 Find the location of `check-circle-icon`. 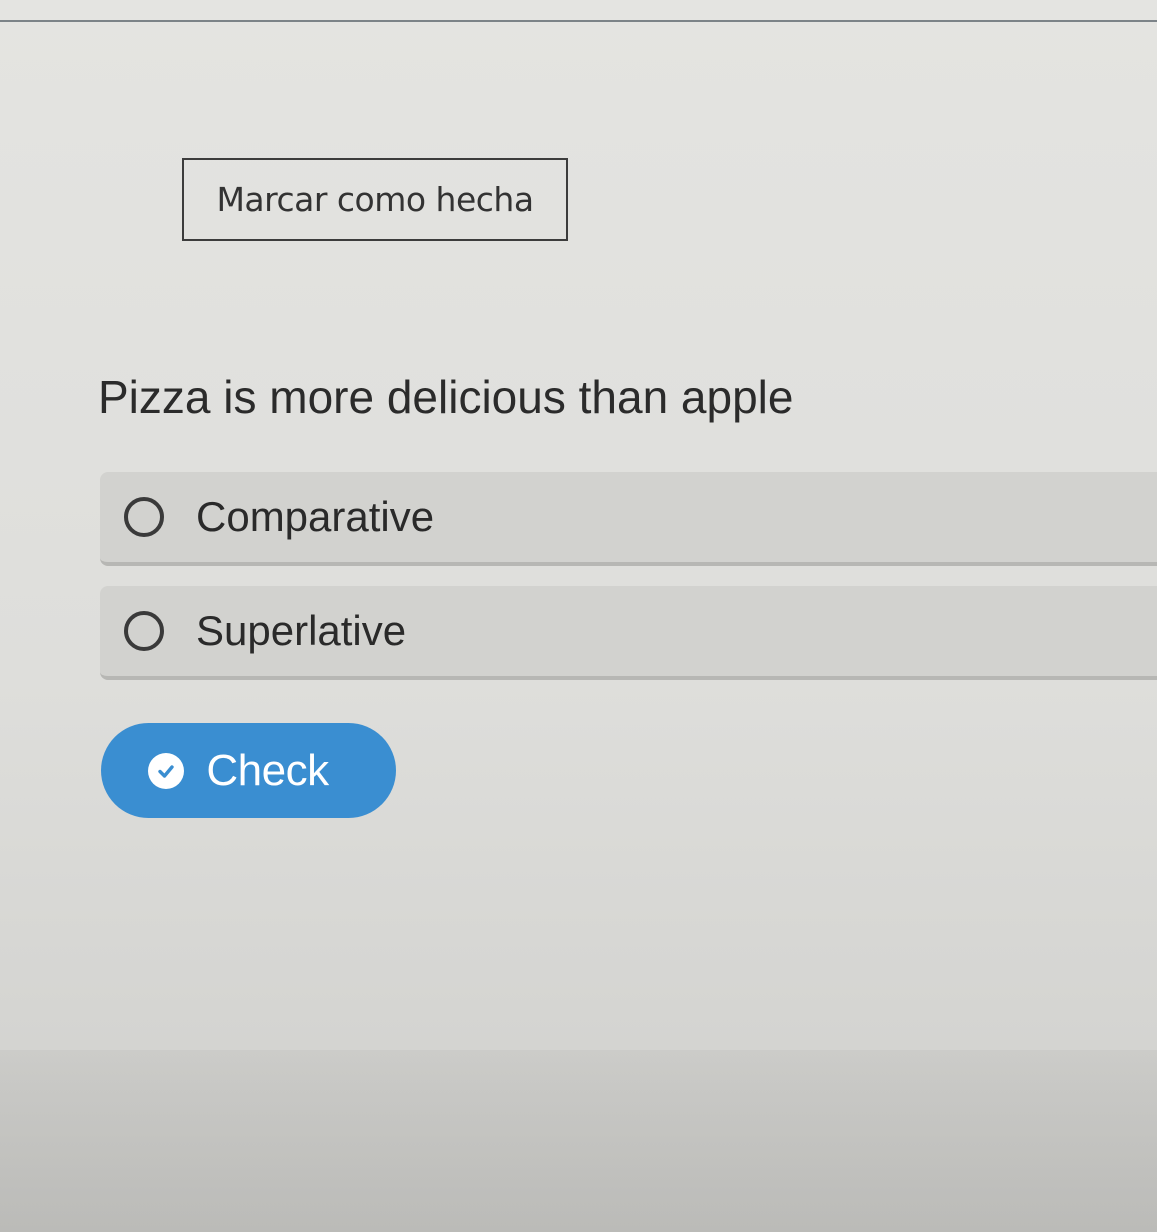

check-circle-icon is located at coordinates (166, 770).